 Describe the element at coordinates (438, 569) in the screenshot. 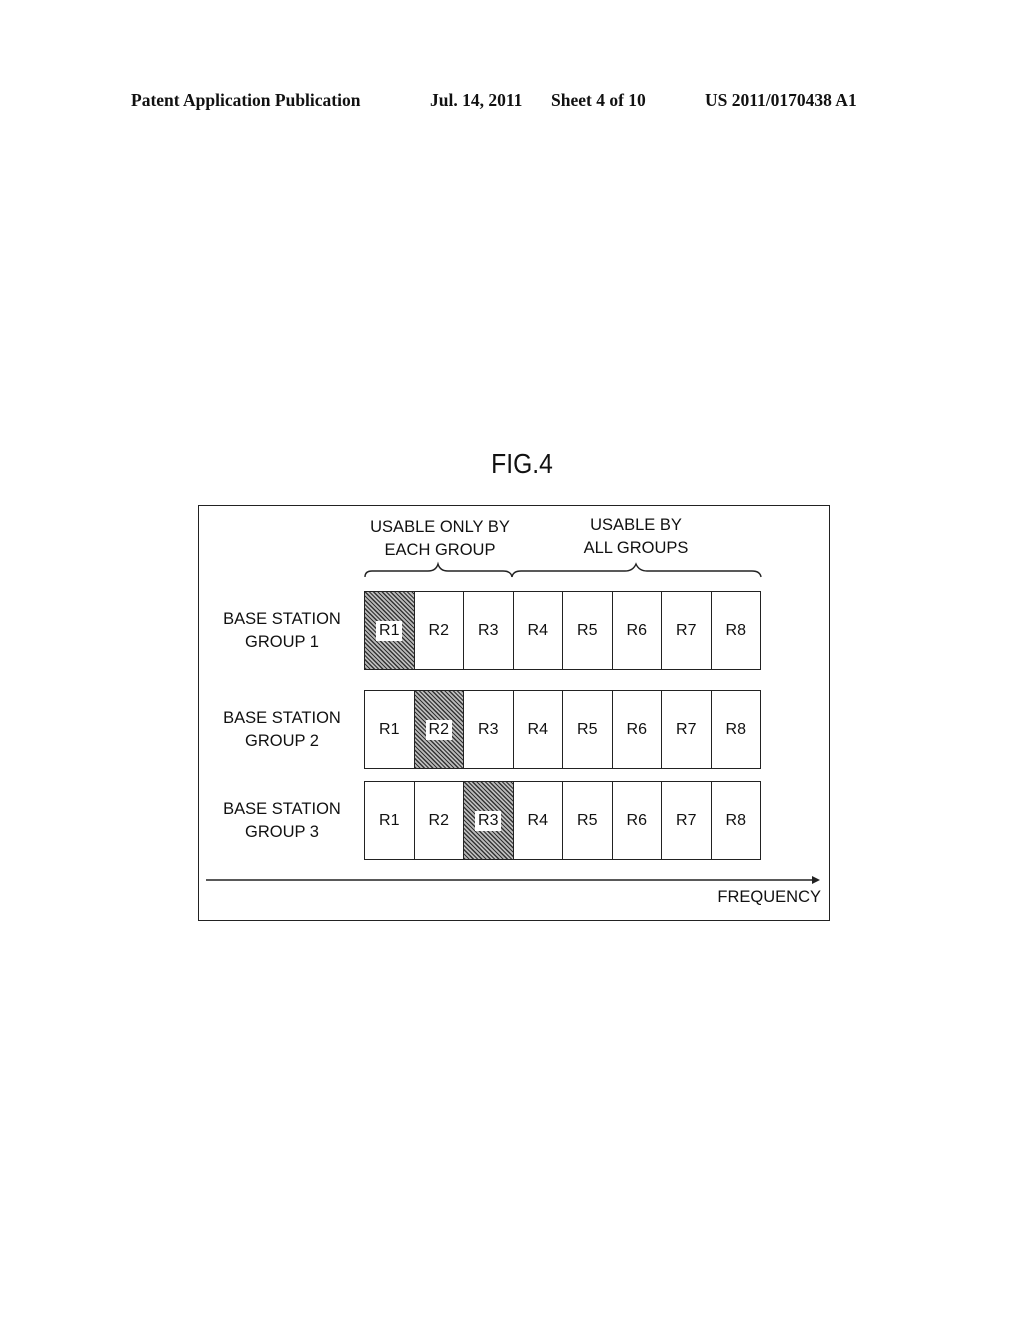

I see `brace-each-group` at that location.